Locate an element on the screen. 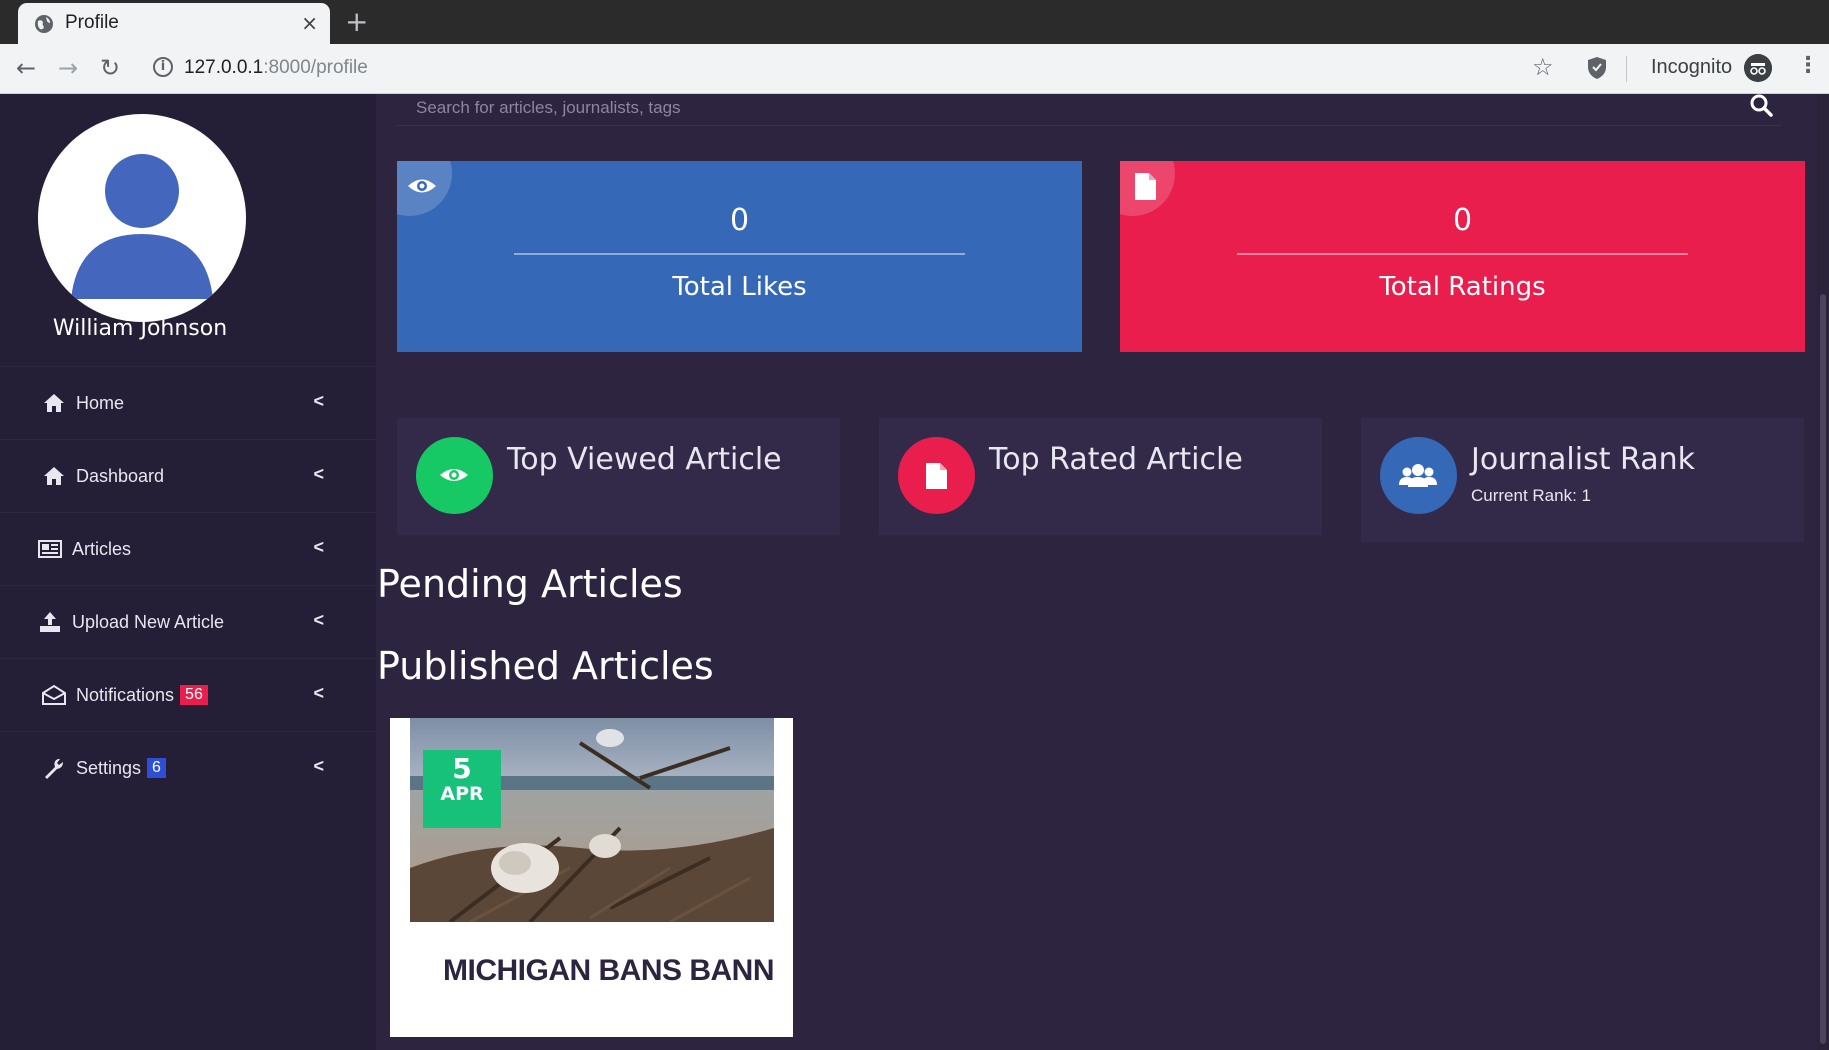 This screenshot has height=1050, width=1829. tab-title: Profile is located at coordinates (92, 22).